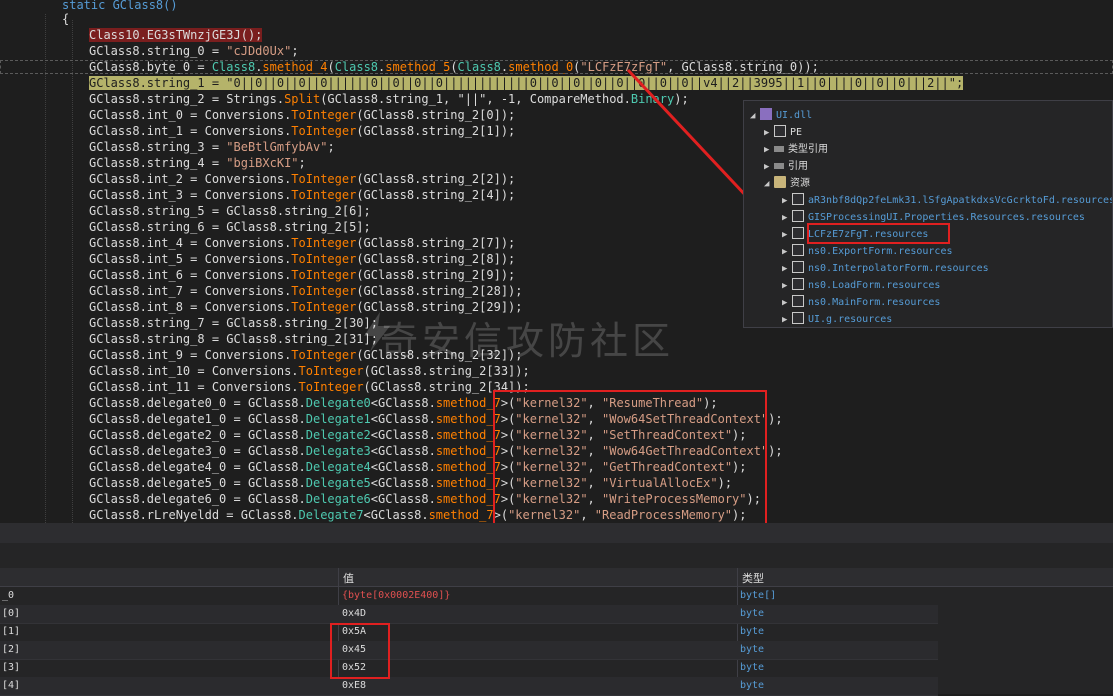 The height and width of the screenshot is (696, 1113). I want to click on code-token: GClass8.int_7 = Conversions., so click(190, 291).